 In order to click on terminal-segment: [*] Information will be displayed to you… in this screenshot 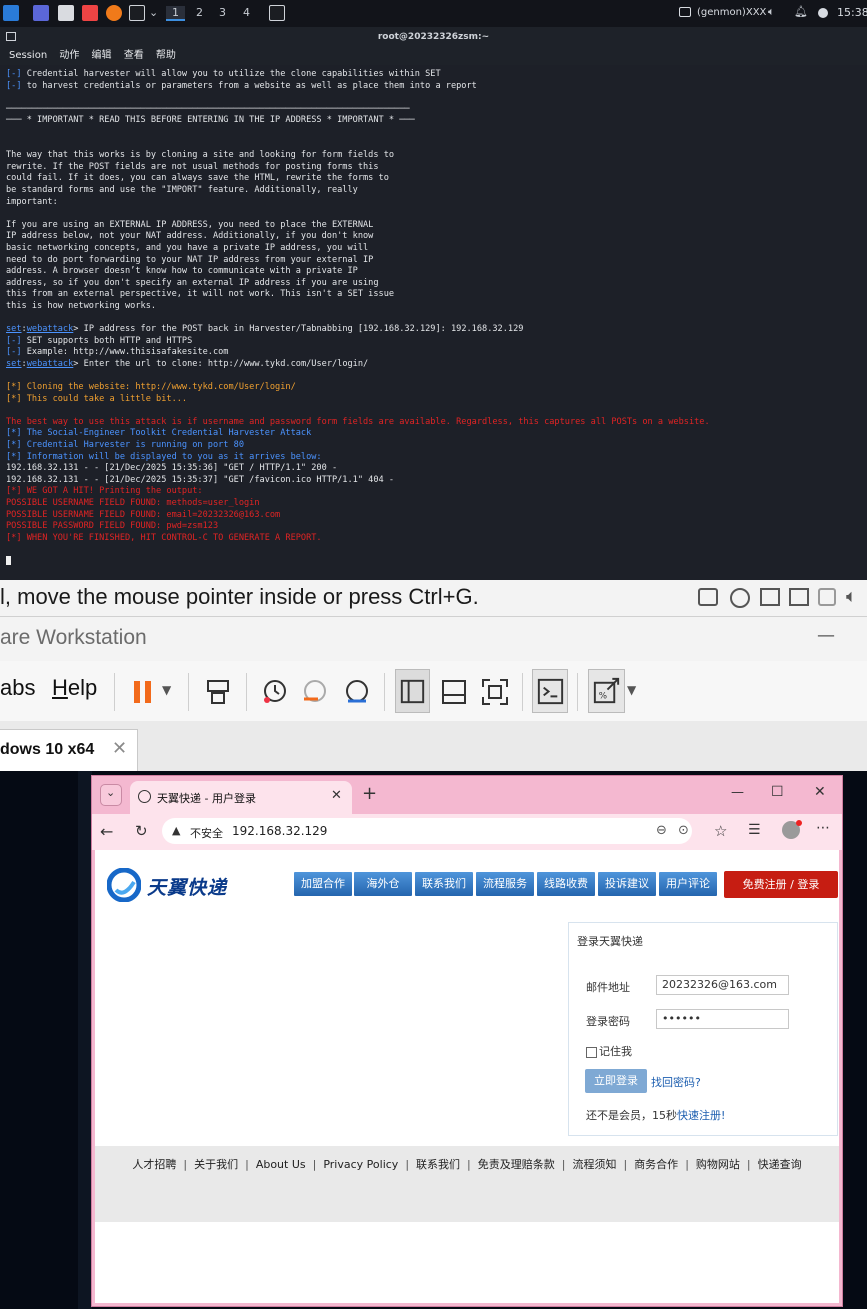, I will do `click(164, 456)`.